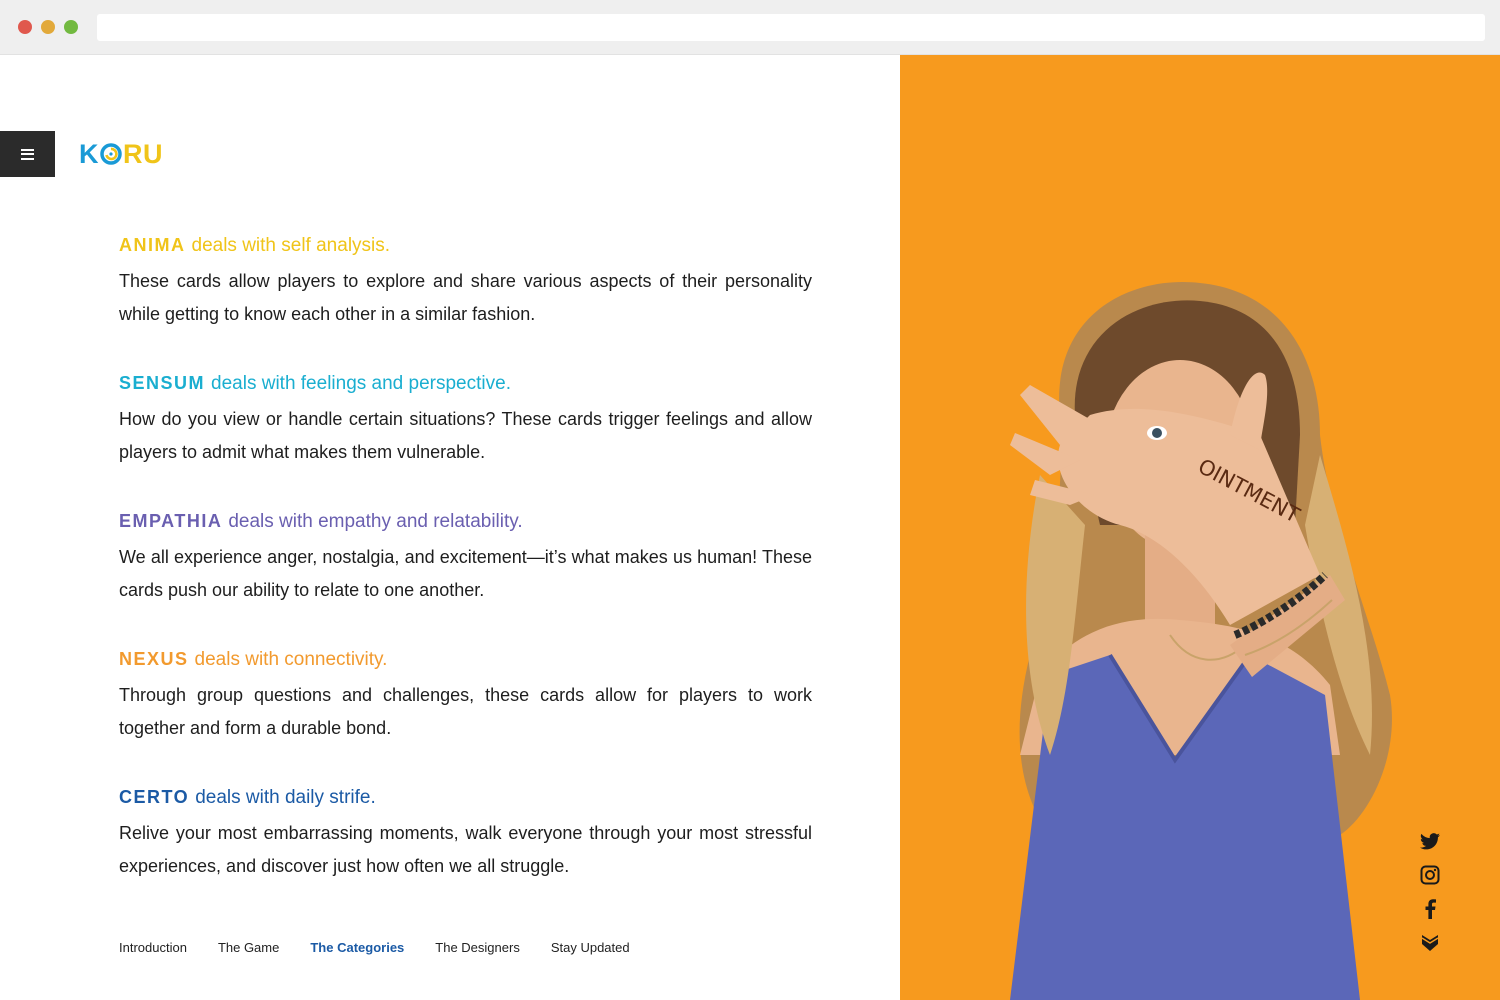  What do you see at coordinates (477, 947) in the screenshot?
I see `nav-link-the-designers: The Designers` at bounding box center [477, 947].